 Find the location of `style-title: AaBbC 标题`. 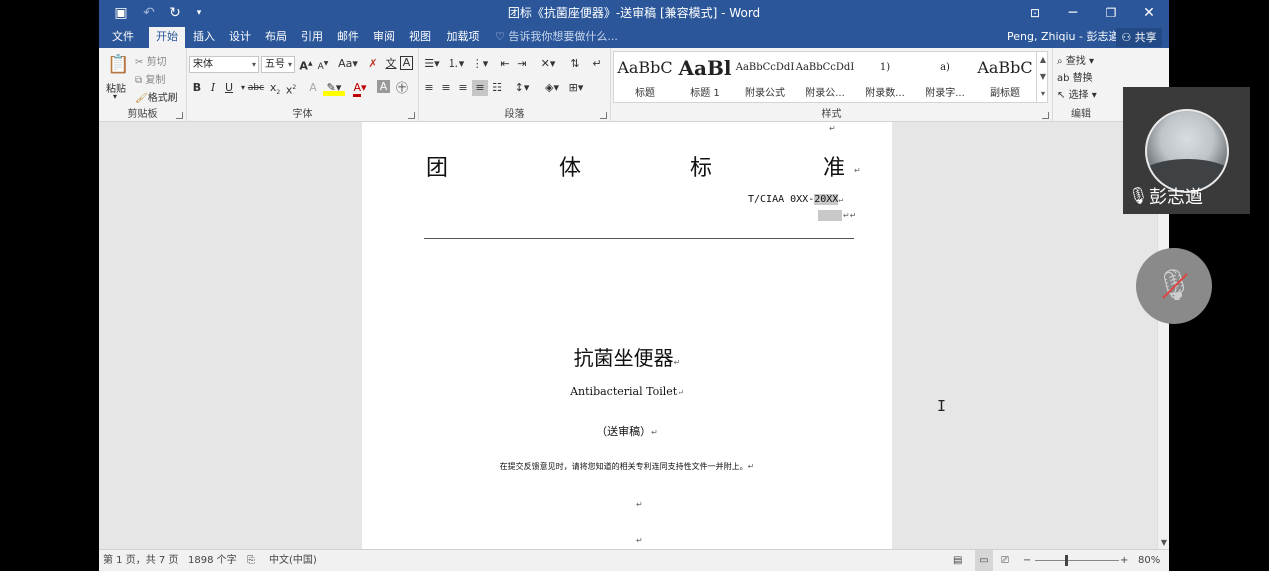

style-title: AaBbC 标题 is located at coordinates (645, 76).